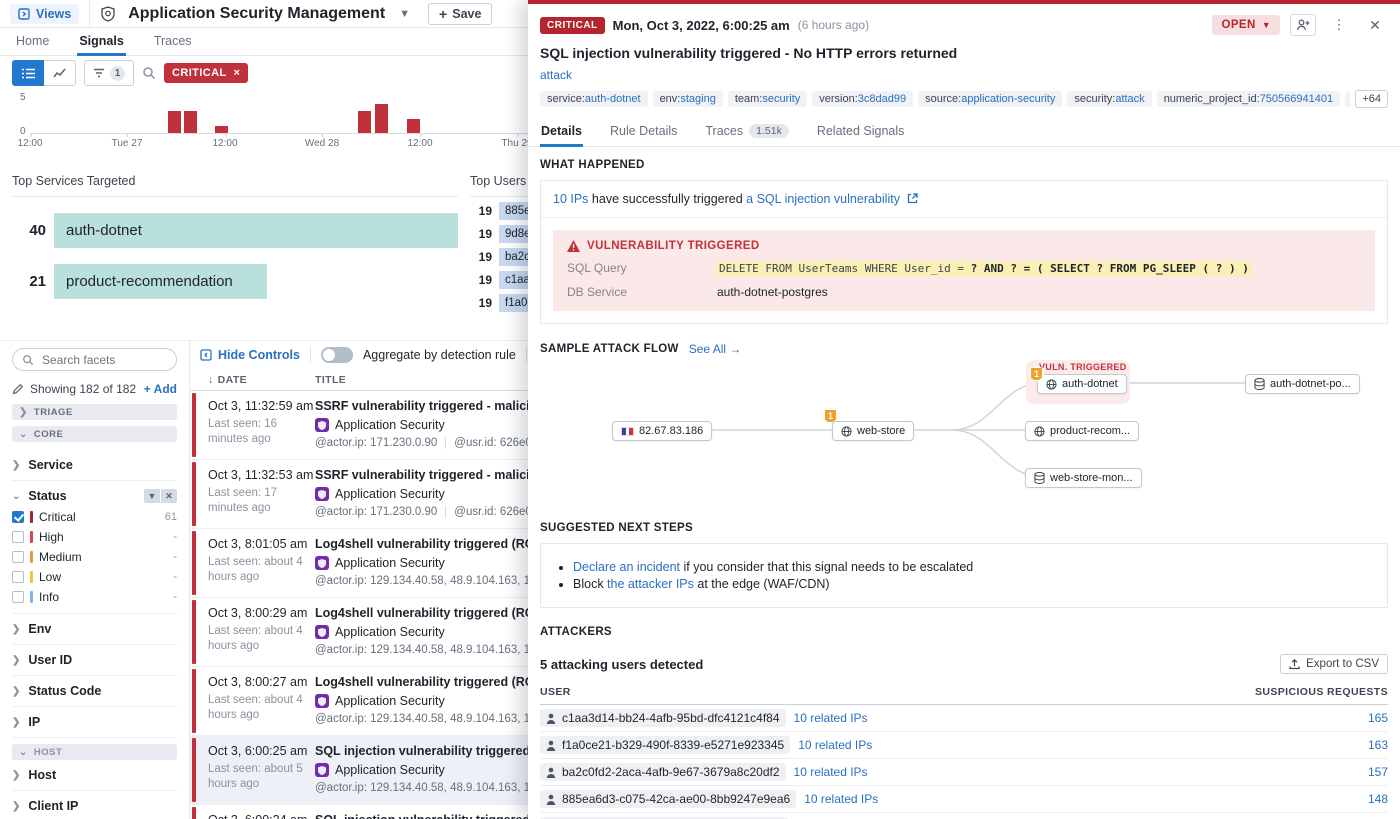 This screenshot has width=1400, height=819. What do you see at coordinates (23, 434) in the screenshot?
I see `chevron-down-icon: ⌄` at bounding box center [23, 434].